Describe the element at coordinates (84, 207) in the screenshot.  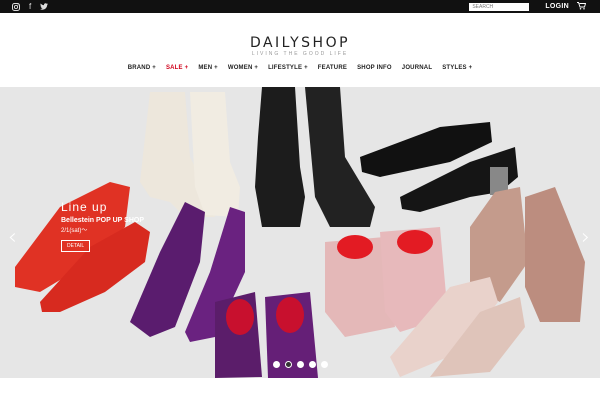
I see `slide-title: Line up` at that location.